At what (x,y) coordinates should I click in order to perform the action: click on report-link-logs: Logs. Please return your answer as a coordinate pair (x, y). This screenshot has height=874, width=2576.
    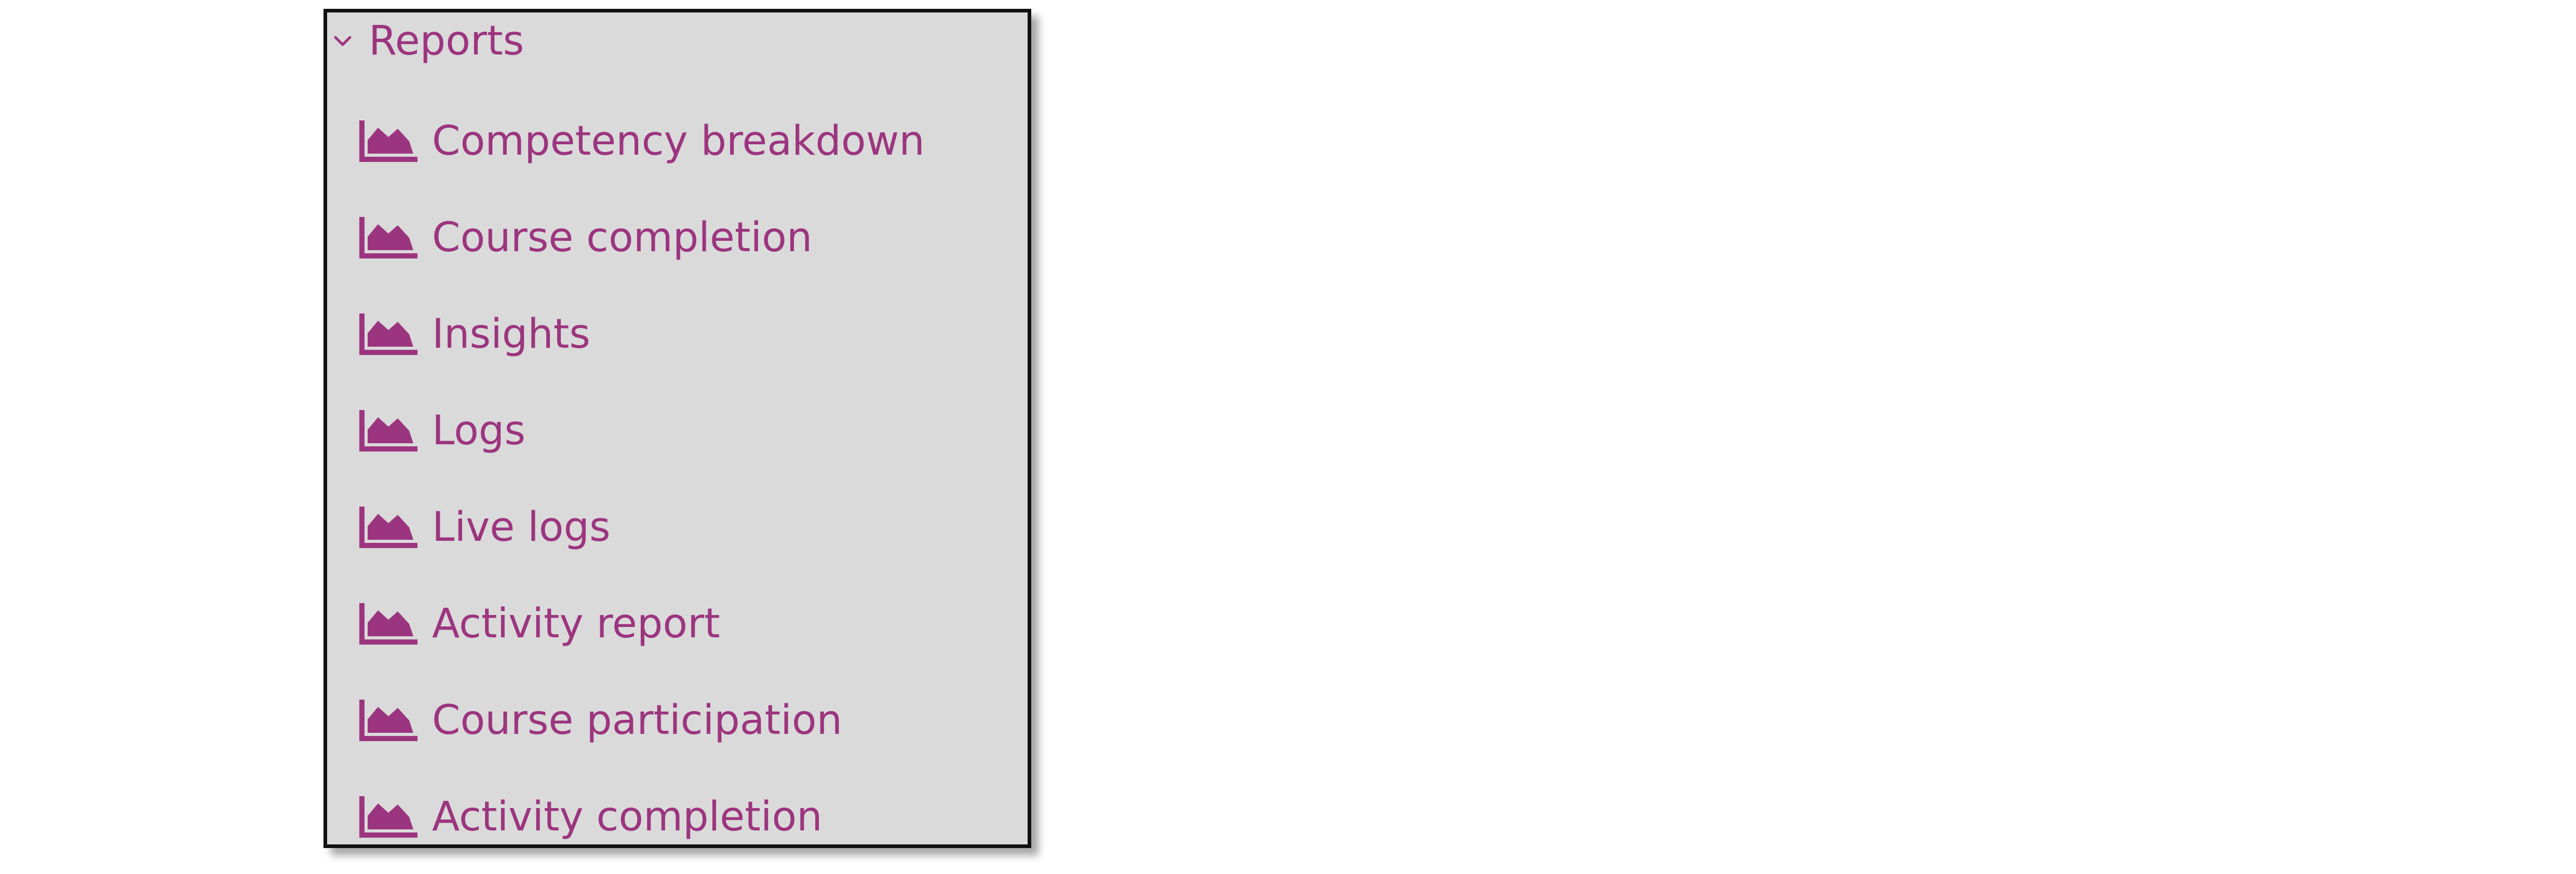
    Looking at the image, I should click on (642, 431).